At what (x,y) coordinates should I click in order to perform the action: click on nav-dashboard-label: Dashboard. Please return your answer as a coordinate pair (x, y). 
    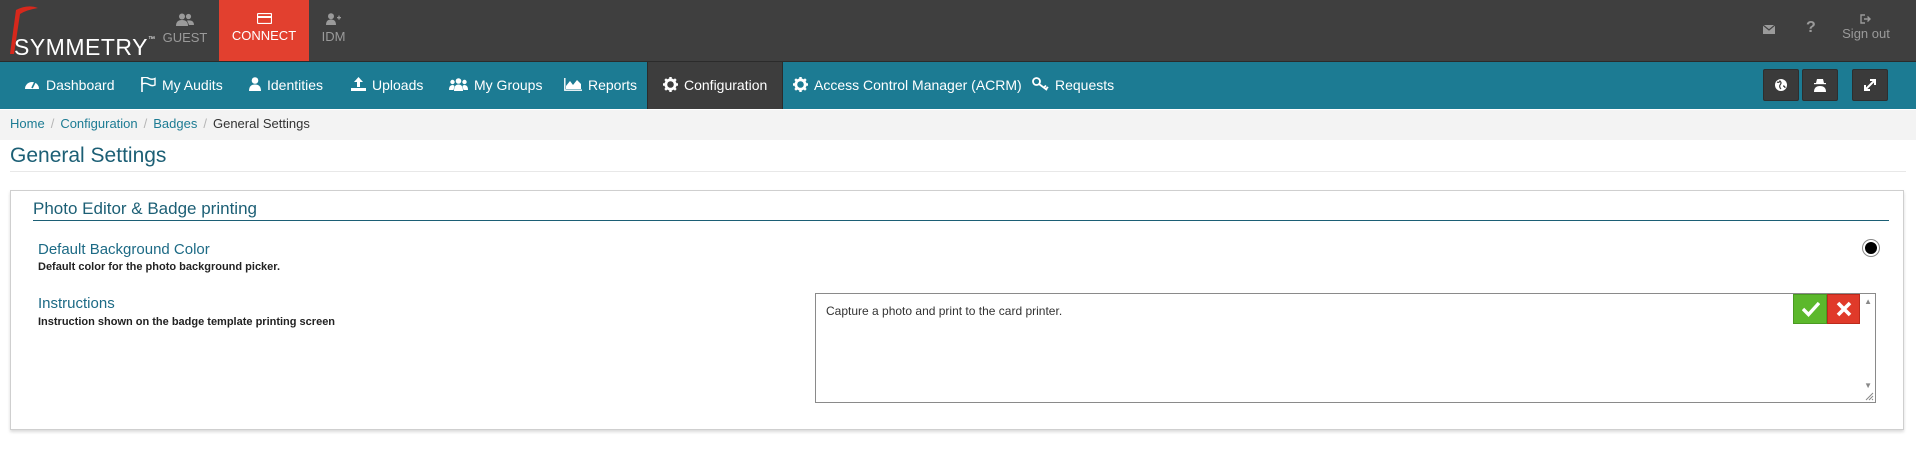
    Looking at the image, I should click on (80, 85).